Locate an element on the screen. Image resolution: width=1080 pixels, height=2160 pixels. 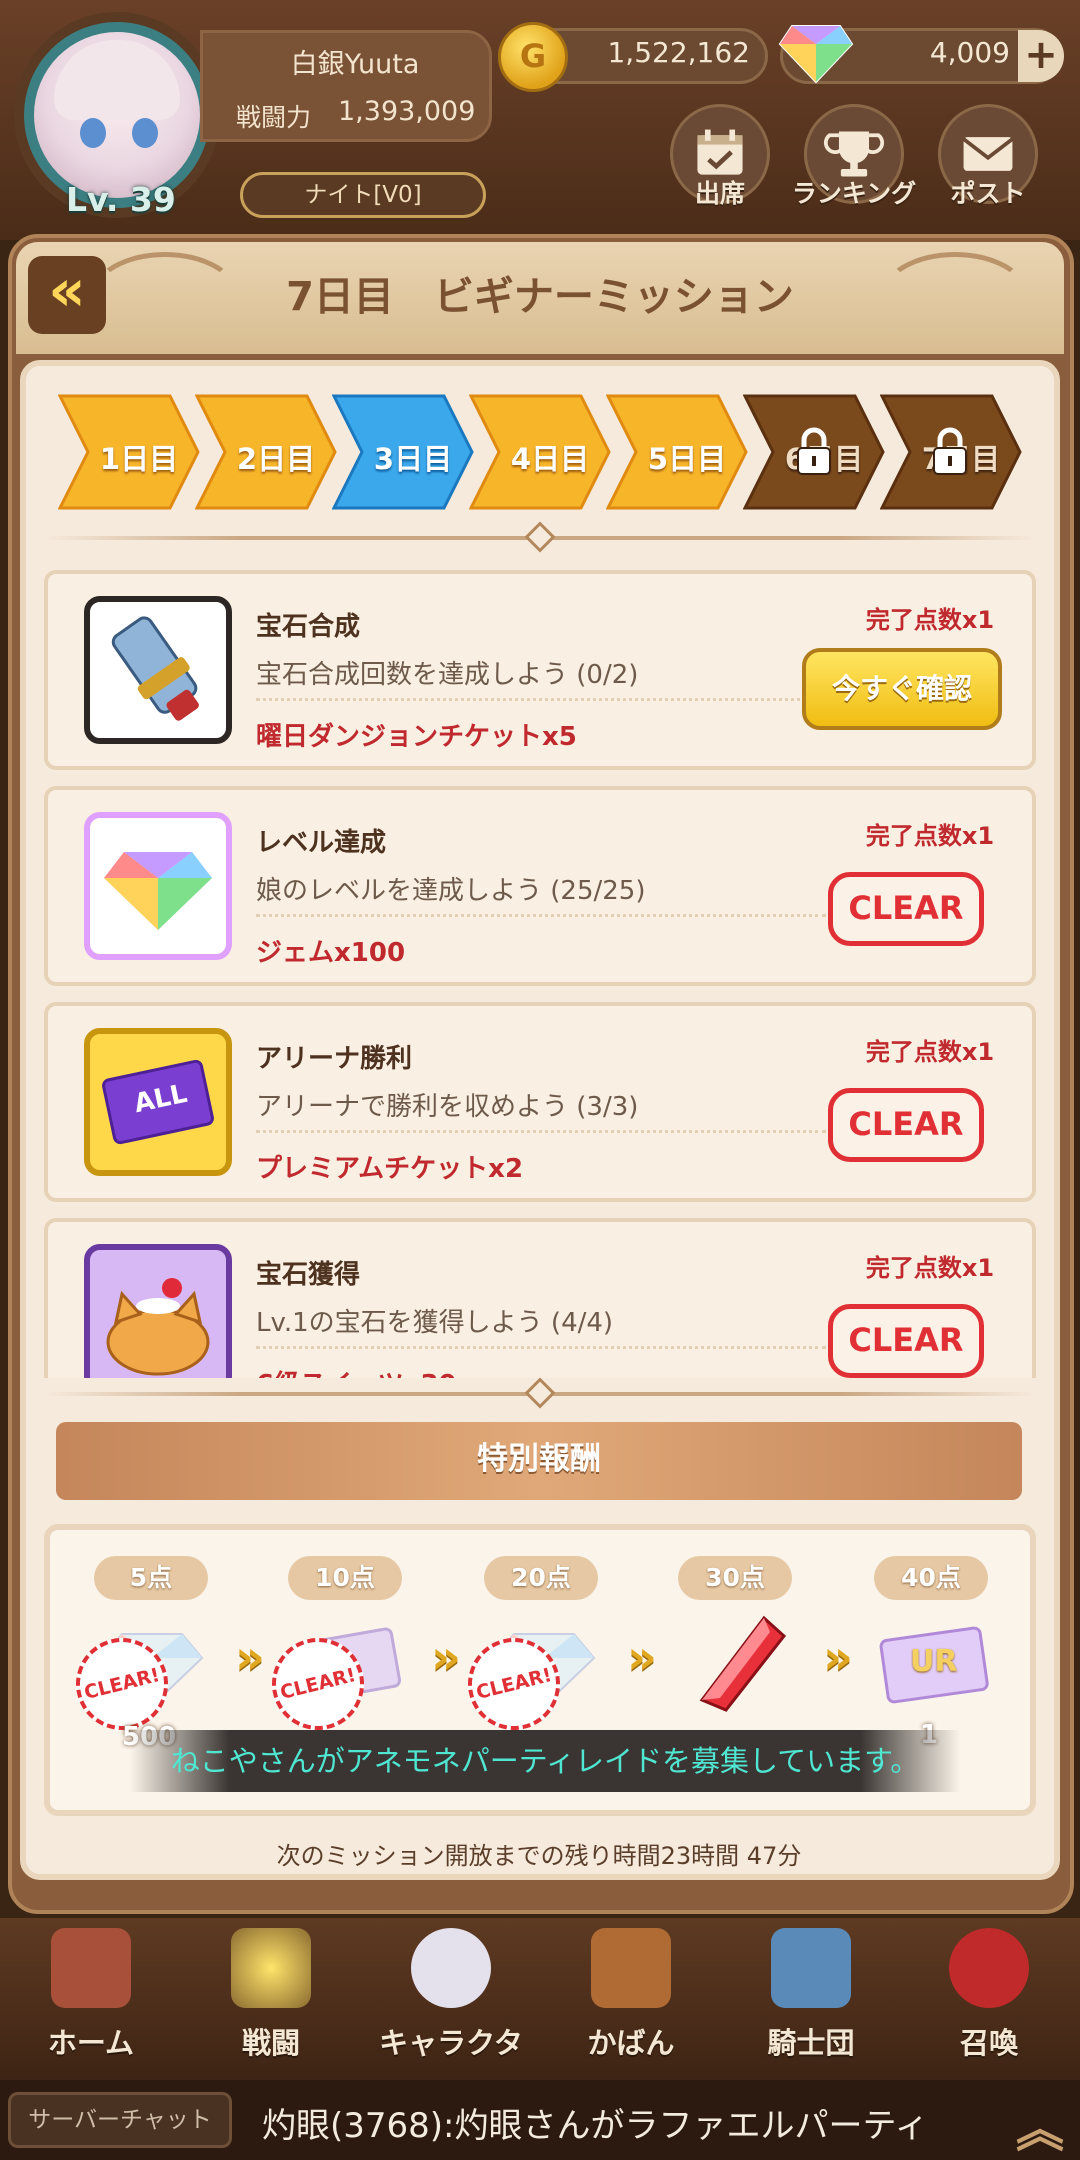
nav-label: かばん is located at coordinates (631, 2043).